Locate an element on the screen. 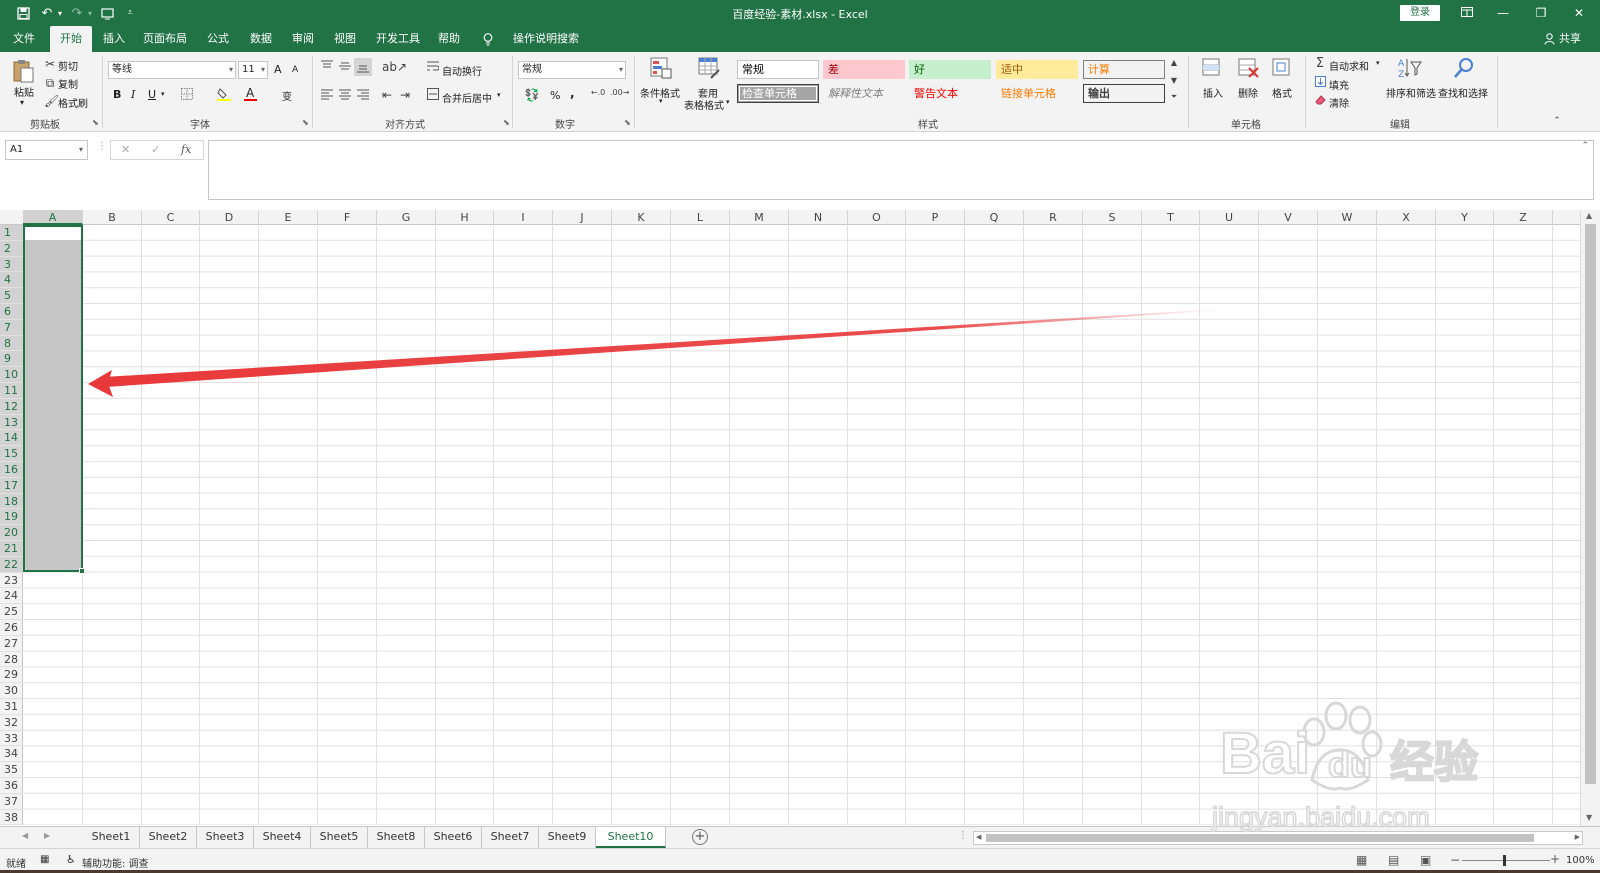  sheet-scroll-left-icon: ◀ is located at coordinates (25, 835).